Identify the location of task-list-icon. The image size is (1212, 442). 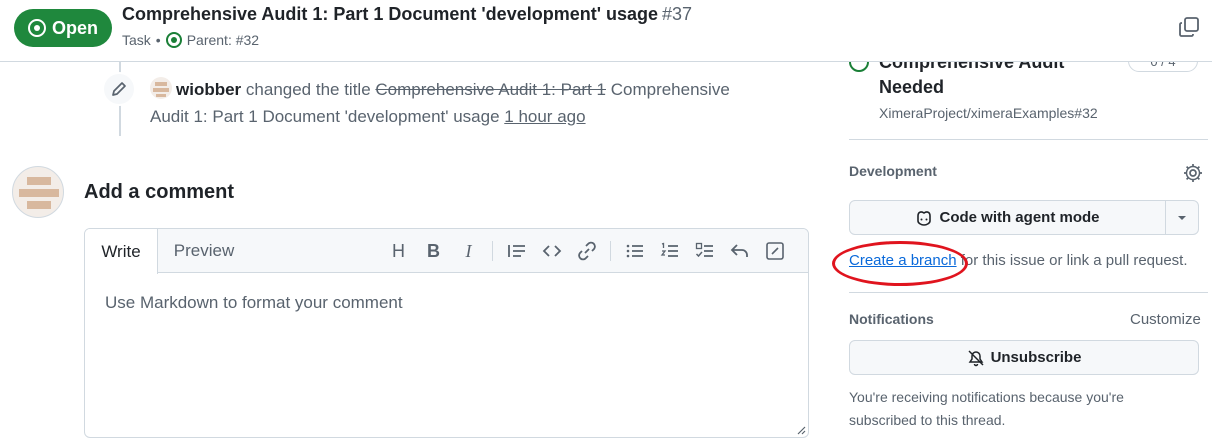
(704, 250).